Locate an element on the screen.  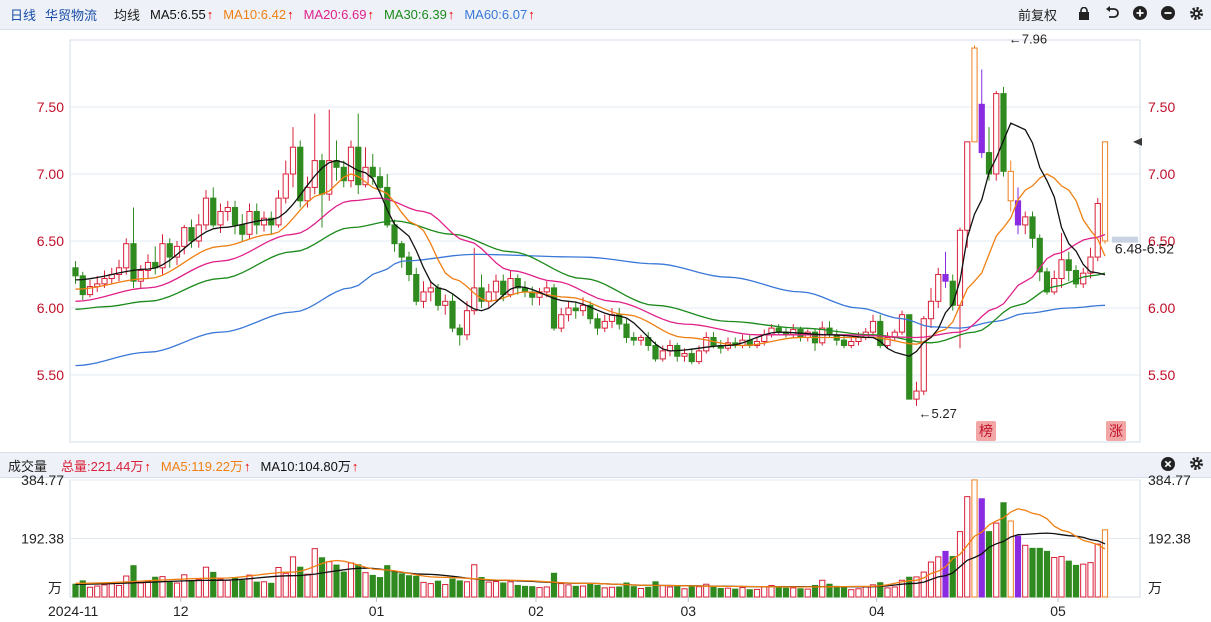
x-tick-label: 01 is located at coordinates (377, 611).